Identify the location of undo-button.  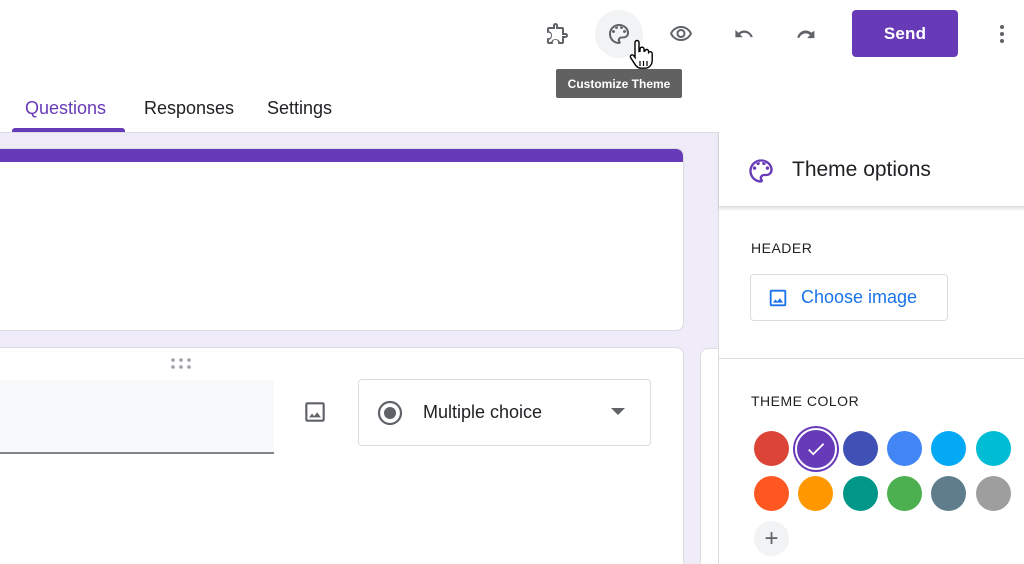
(744, 34).